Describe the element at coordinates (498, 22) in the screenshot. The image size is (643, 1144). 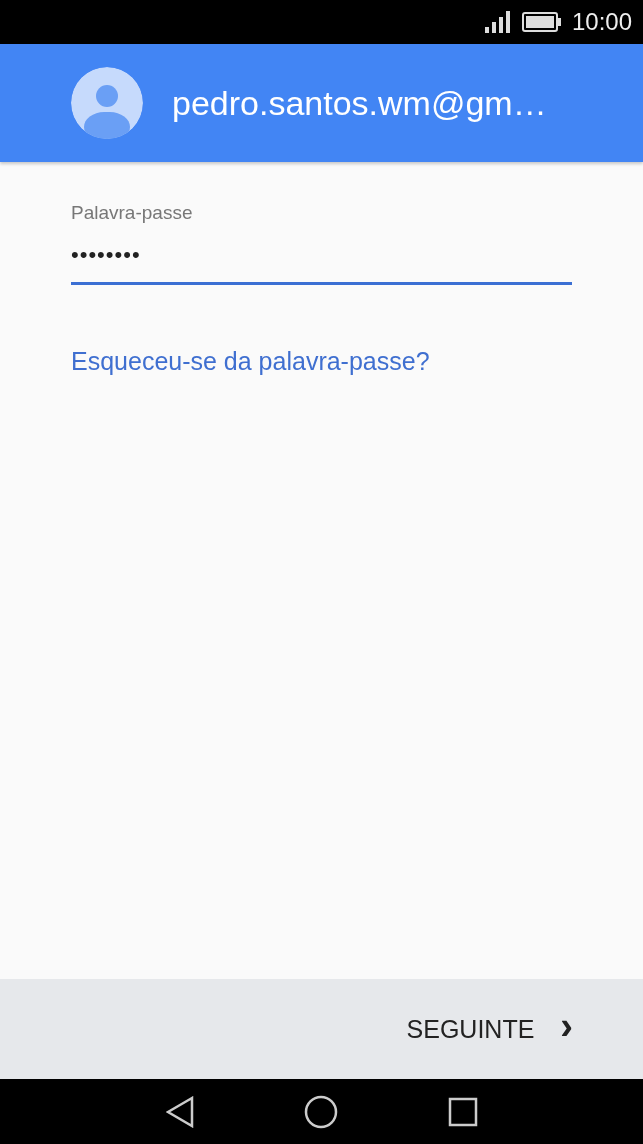
I see `signal-icon` at that location.